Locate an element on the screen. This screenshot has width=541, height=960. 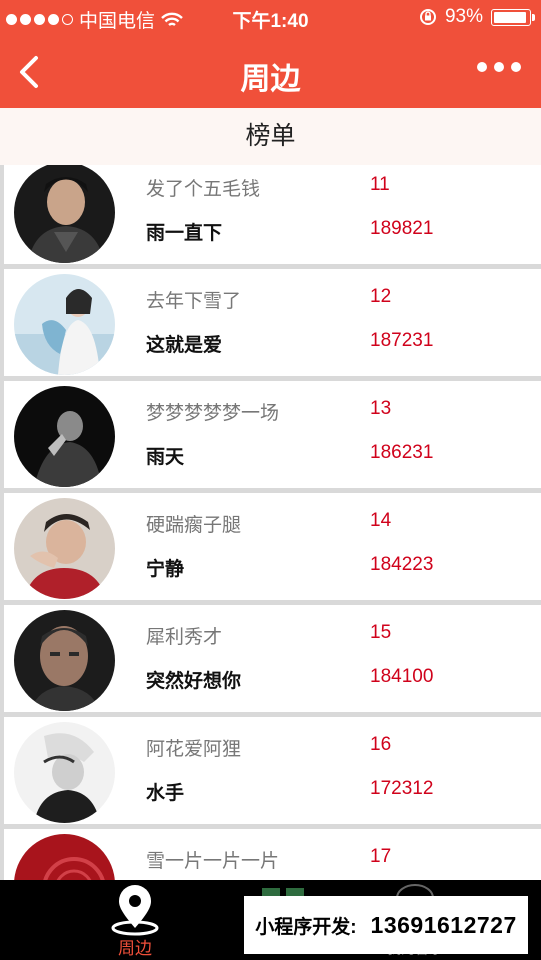
tab-nearby-label: 周边 is located at coordinates (135, 948).